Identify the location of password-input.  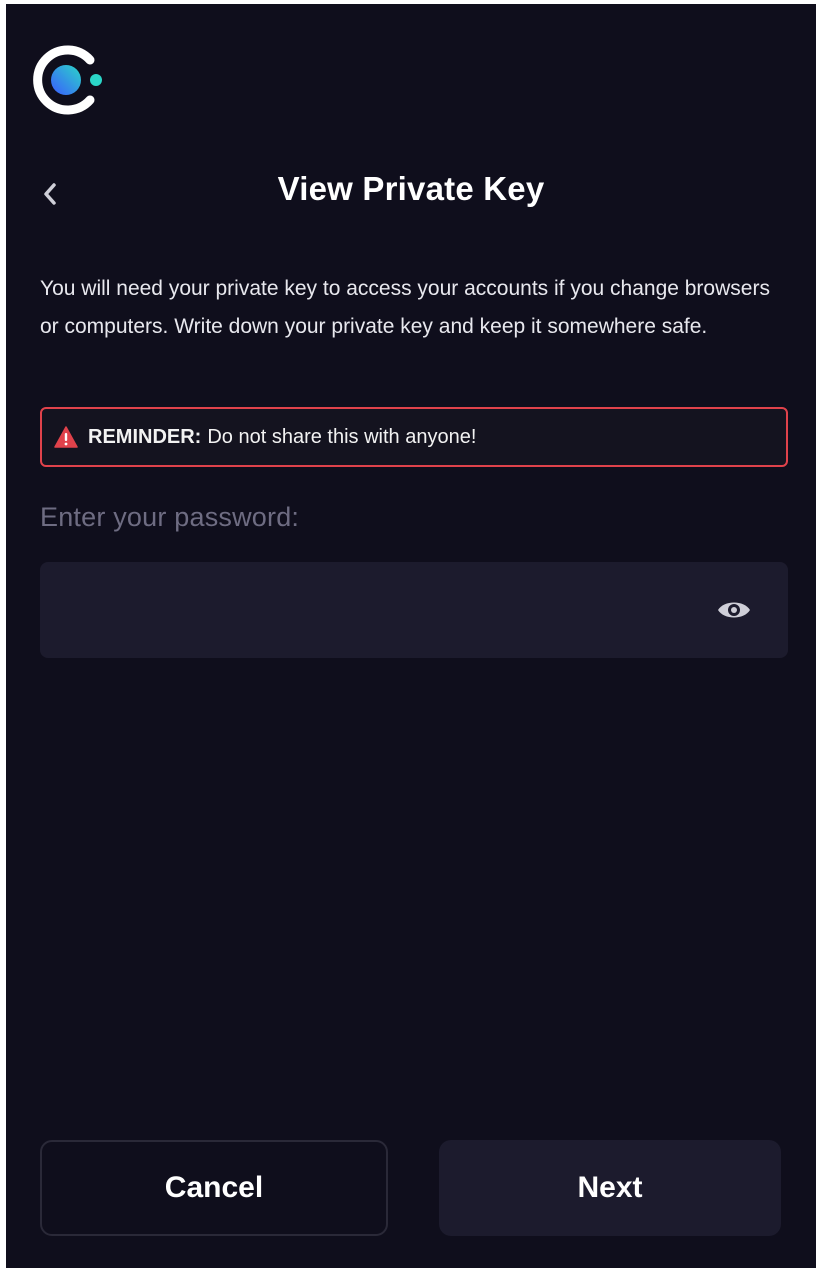
(414, 610).